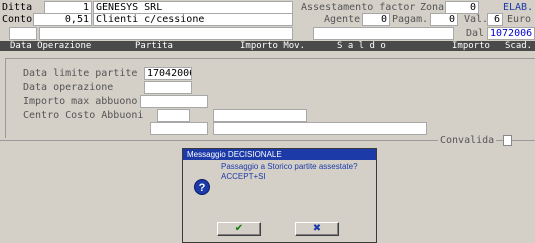 This screenshot has width=535, height=243. Describe the element at coordinates (51, 46) in the screenshot. I see `col-data-operazione: Data Operazione` at that location.